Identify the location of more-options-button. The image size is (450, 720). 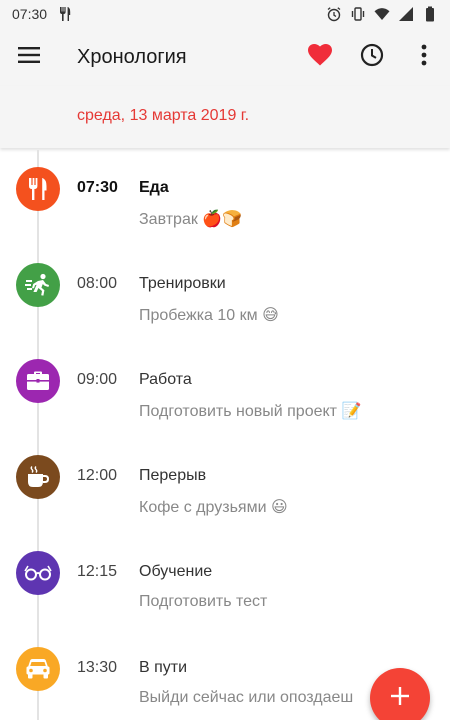
(424, 57).